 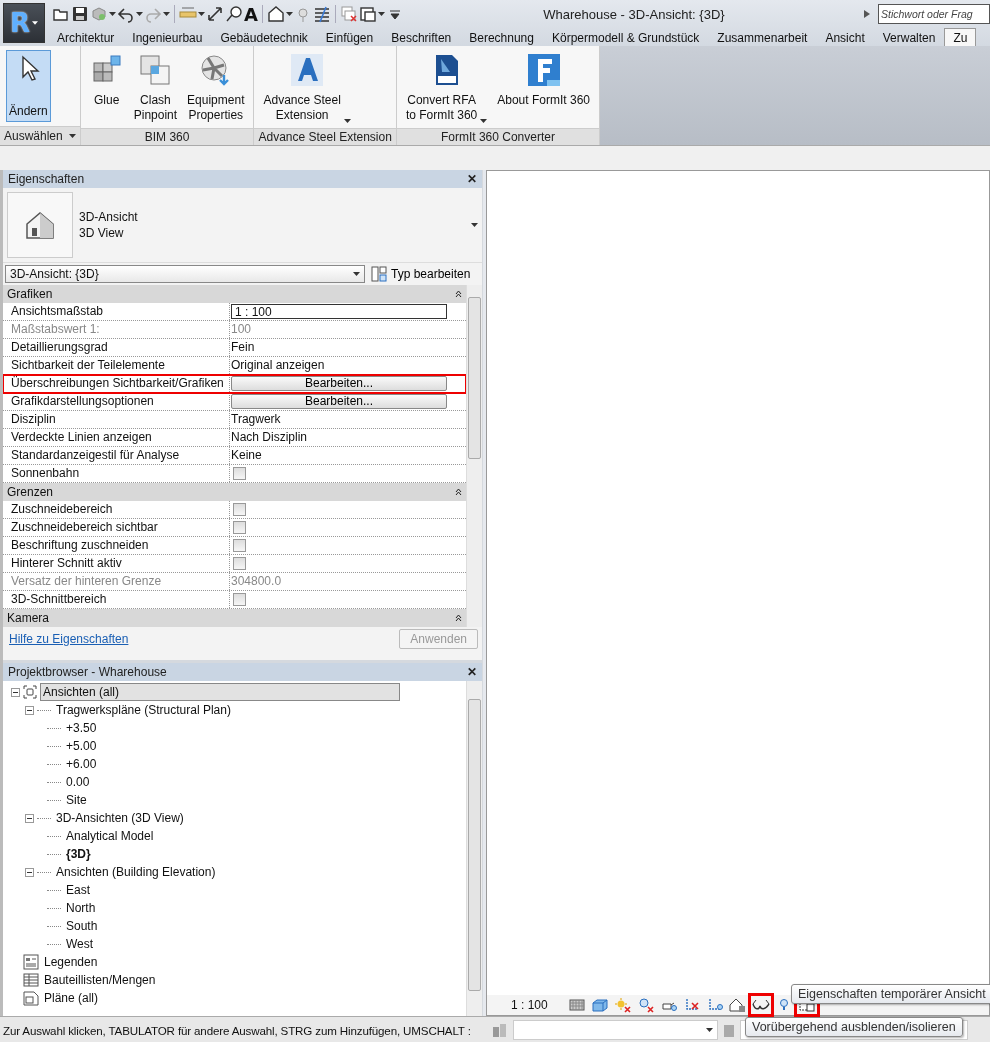 What do you see at coordinates (31, 980) in the screenshot?
I see `table-icon` at bounding box center [31, 980].